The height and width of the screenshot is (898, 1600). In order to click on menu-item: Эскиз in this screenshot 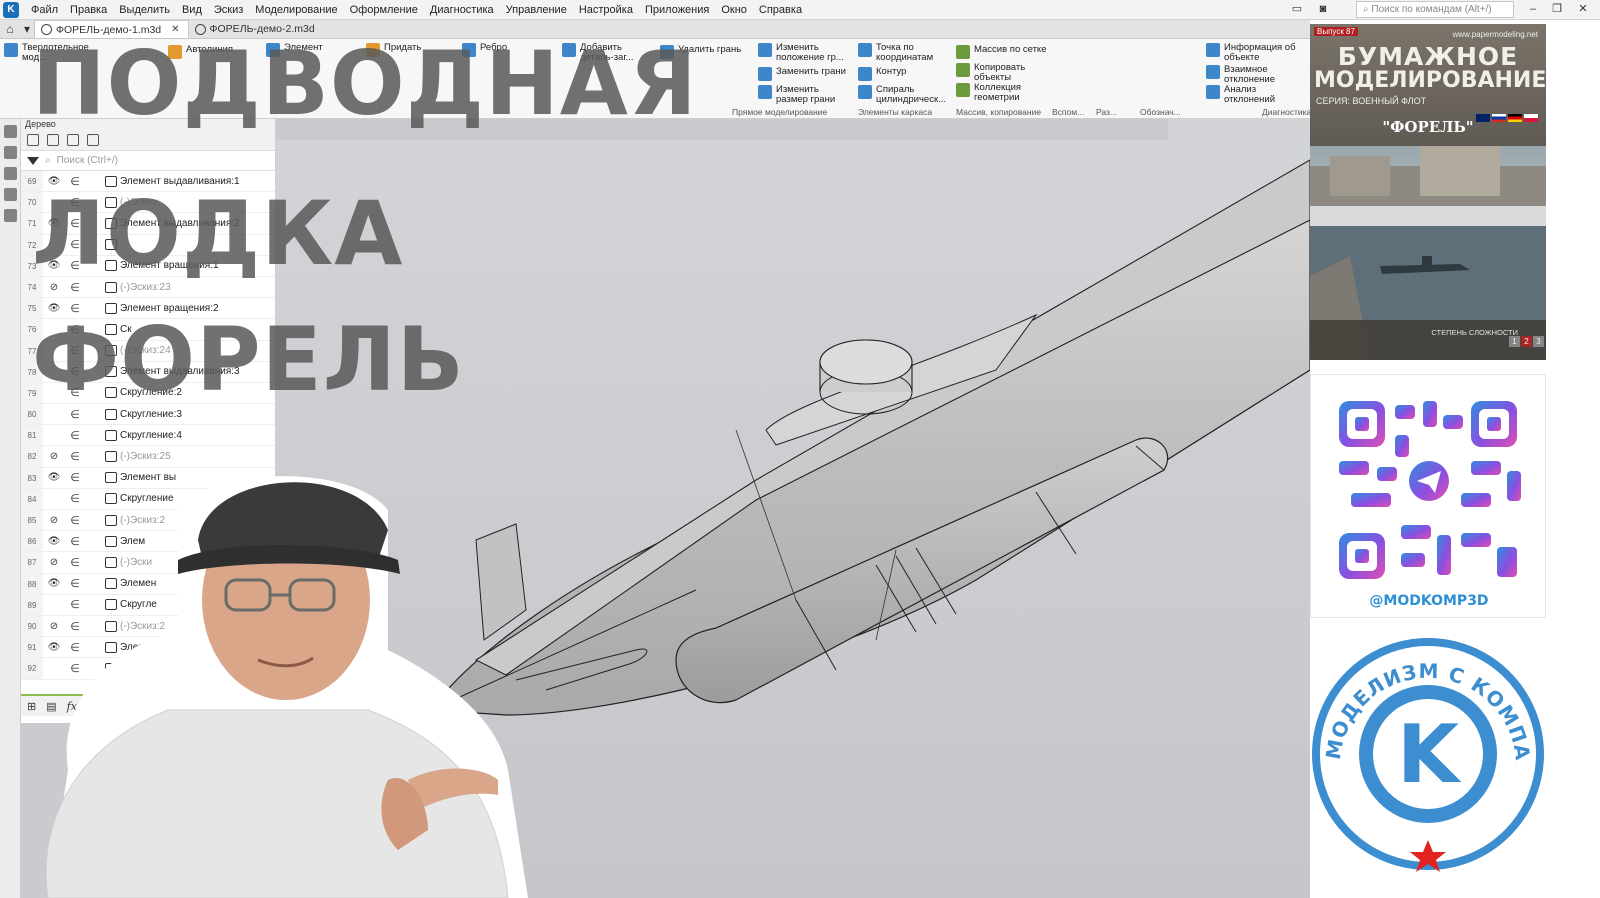, I will do `click(228, 10)`.